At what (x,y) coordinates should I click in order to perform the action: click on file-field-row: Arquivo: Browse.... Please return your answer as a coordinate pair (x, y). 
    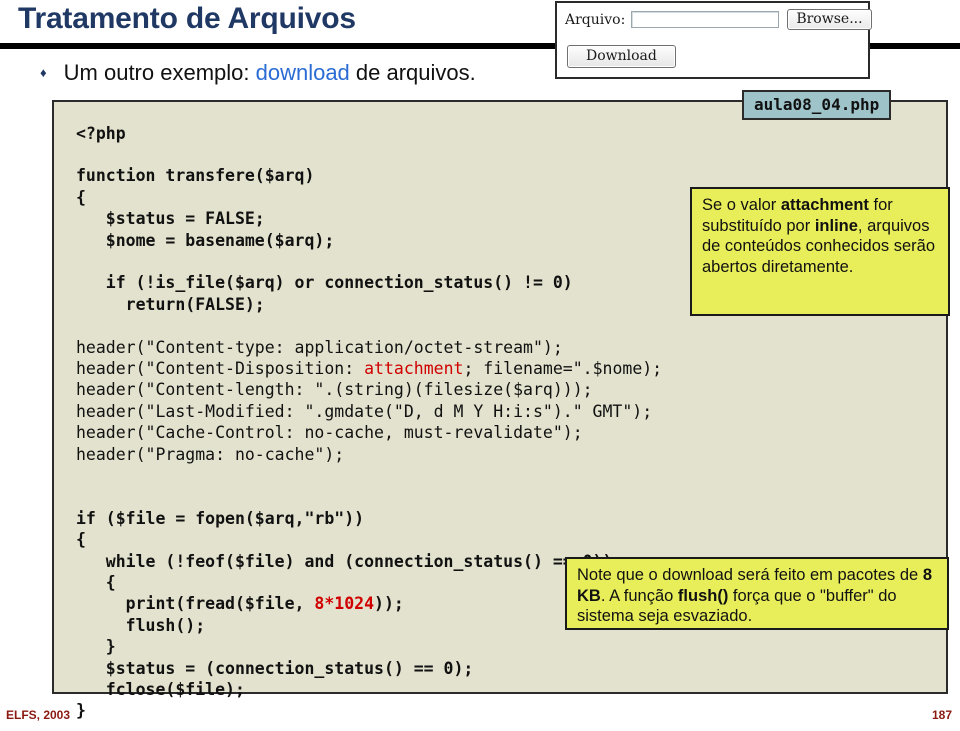
    Looking at the image, I should click on (718, 19).